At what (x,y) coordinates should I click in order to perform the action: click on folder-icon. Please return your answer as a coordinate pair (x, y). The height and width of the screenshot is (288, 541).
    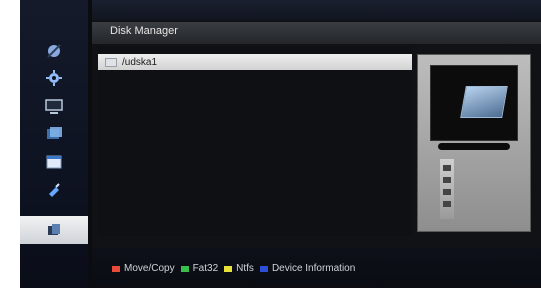
    Looking at the image, I should click on (111, 62).